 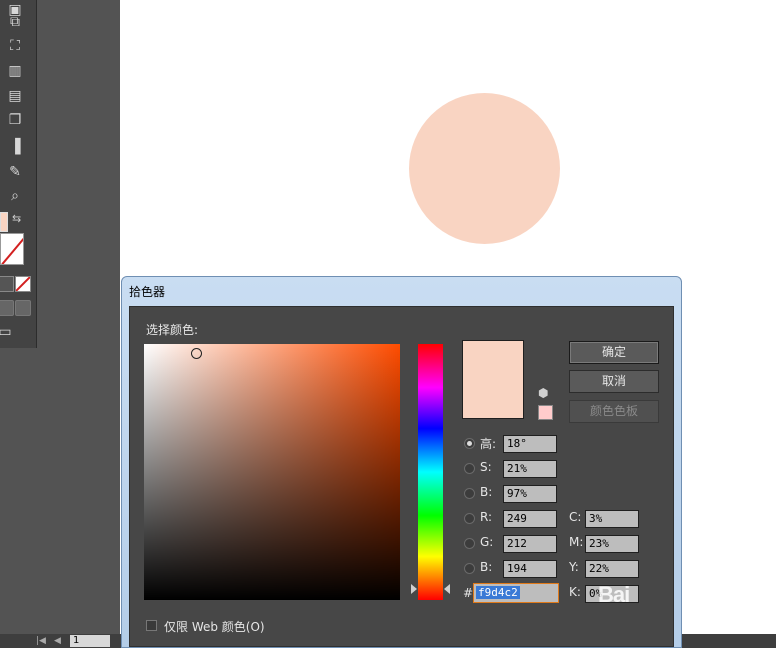 I want to click on hex-prefix-label: #, so click(x=468, y=593).